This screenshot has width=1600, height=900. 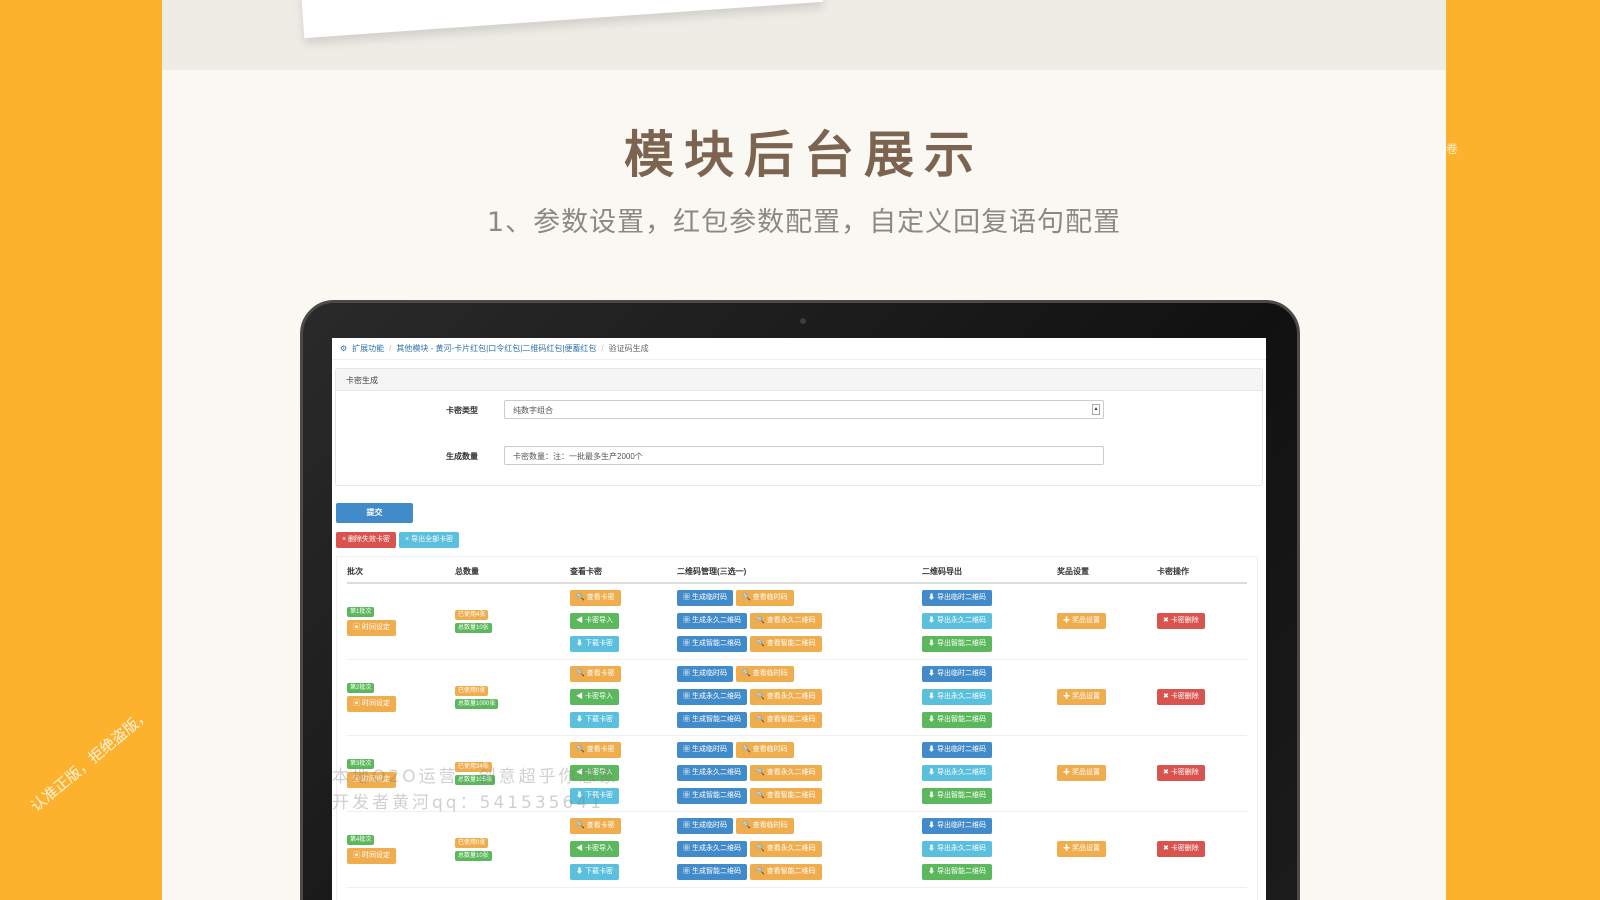 I want to click on used-count-label: 已使用0张, so click(x=472, y=691).